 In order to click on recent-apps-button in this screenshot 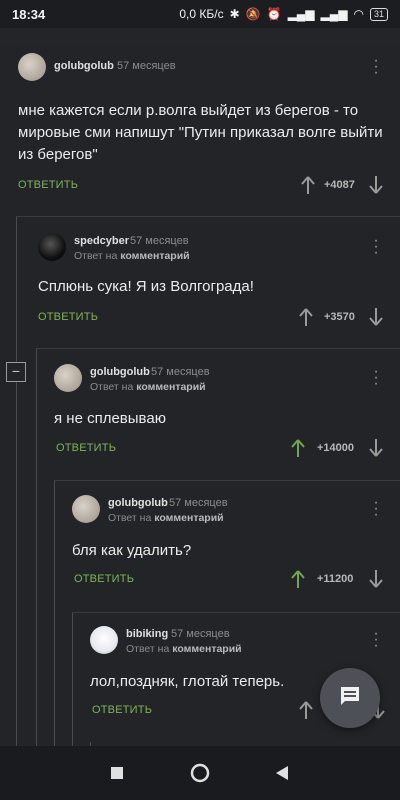, I will do `click(117, 775)`.